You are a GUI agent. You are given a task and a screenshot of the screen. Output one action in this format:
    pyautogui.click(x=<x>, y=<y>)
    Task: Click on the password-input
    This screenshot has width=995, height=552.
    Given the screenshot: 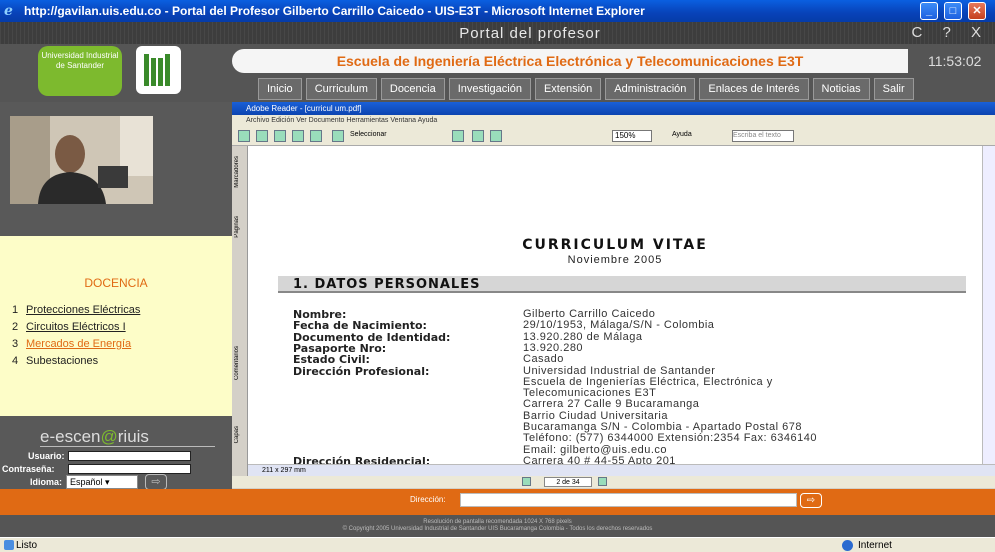 What is the action you would take?
    pyautogui.click(x=129, y=469)
    